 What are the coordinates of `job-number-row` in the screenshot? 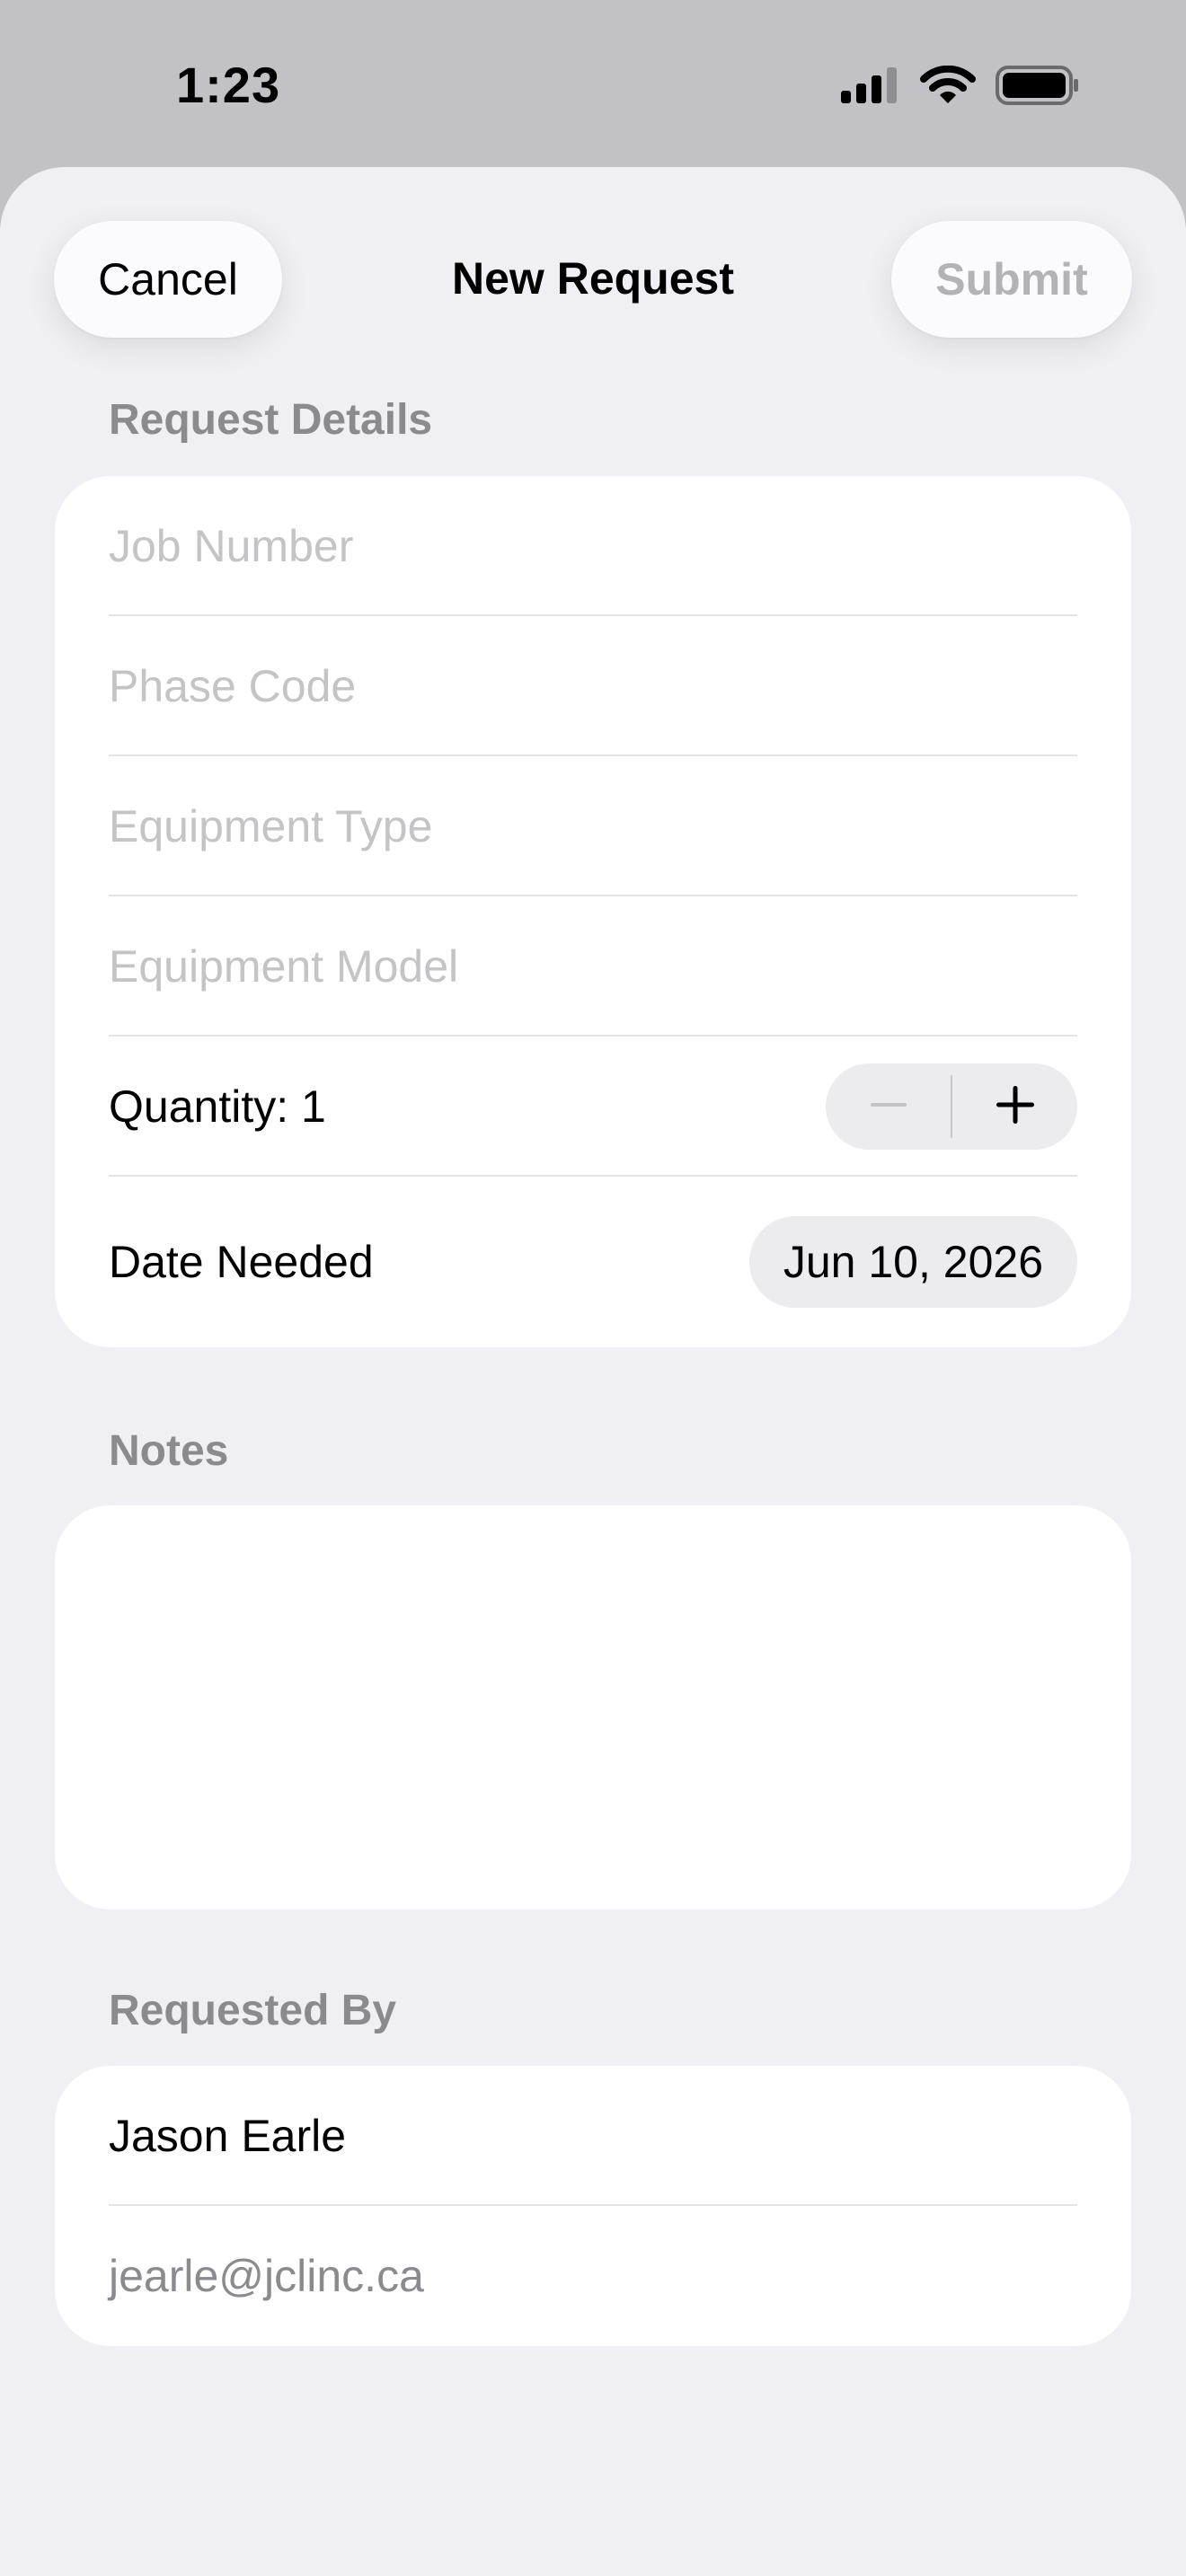 It's located at (593, 546).